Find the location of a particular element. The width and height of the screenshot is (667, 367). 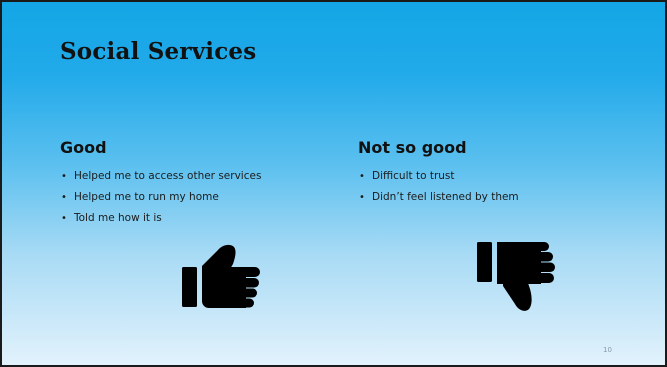

list-item: Difficult to trust is located at coordinates (508, 176).